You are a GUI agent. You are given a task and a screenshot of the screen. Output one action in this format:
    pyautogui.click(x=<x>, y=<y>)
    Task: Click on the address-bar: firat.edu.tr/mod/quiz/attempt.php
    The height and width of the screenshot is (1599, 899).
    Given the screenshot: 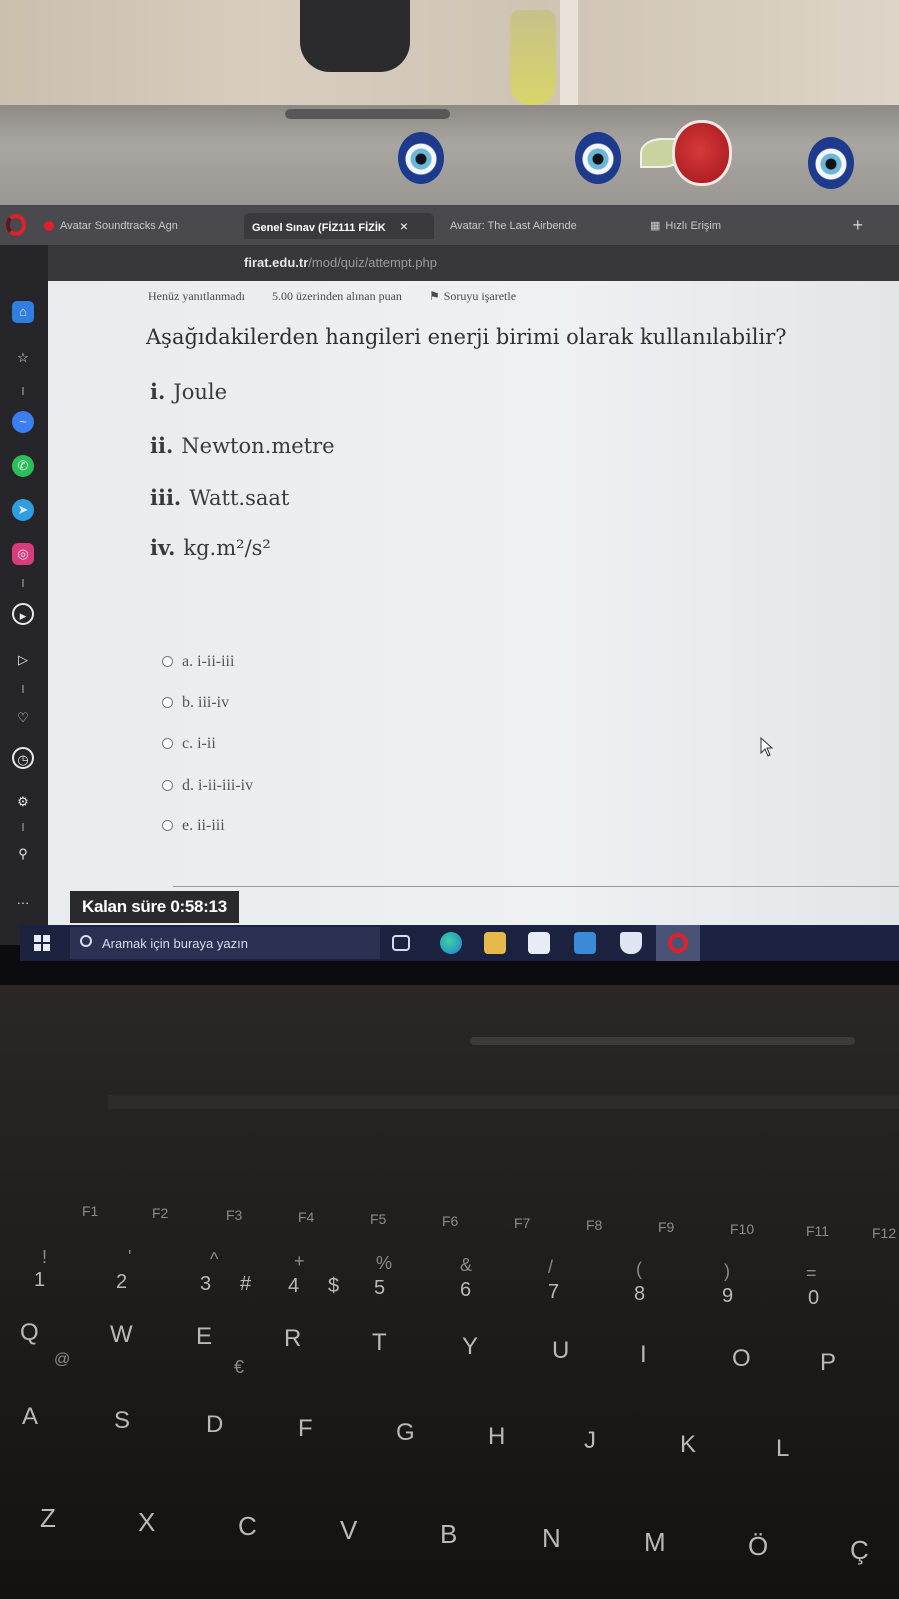 What is the action you would take?
    pyautogui.click(x=473, y=263)
    